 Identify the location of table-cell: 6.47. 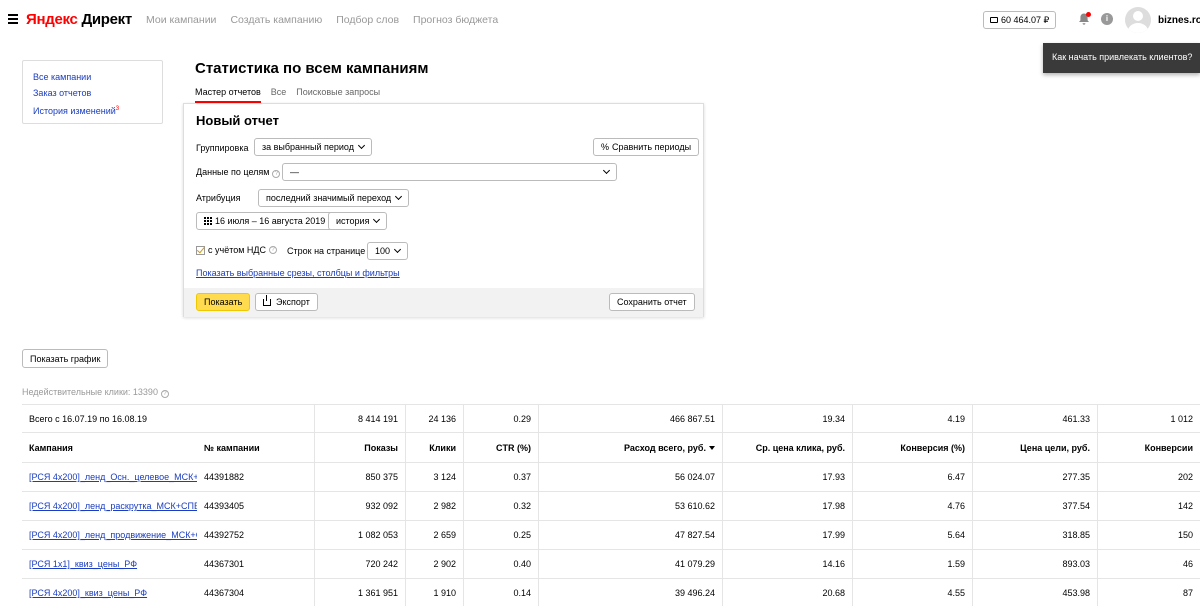
(912, 477).